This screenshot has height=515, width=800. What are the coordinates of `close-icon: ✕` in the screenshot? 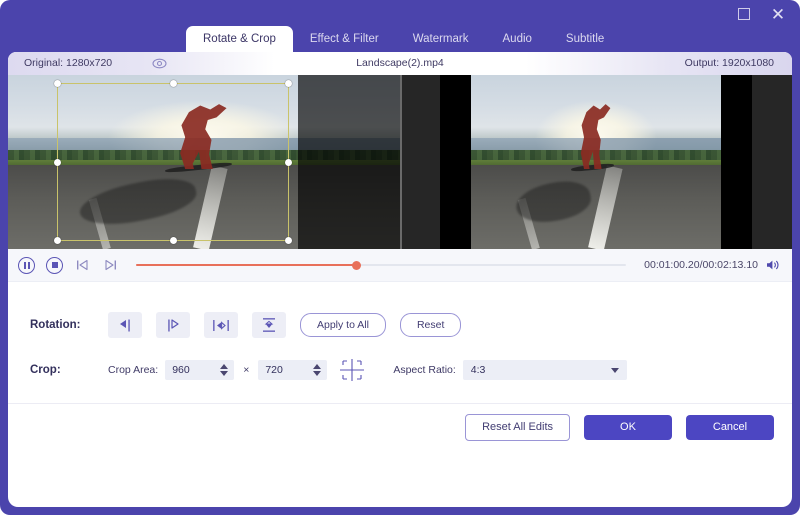 It's located at (778, 14).